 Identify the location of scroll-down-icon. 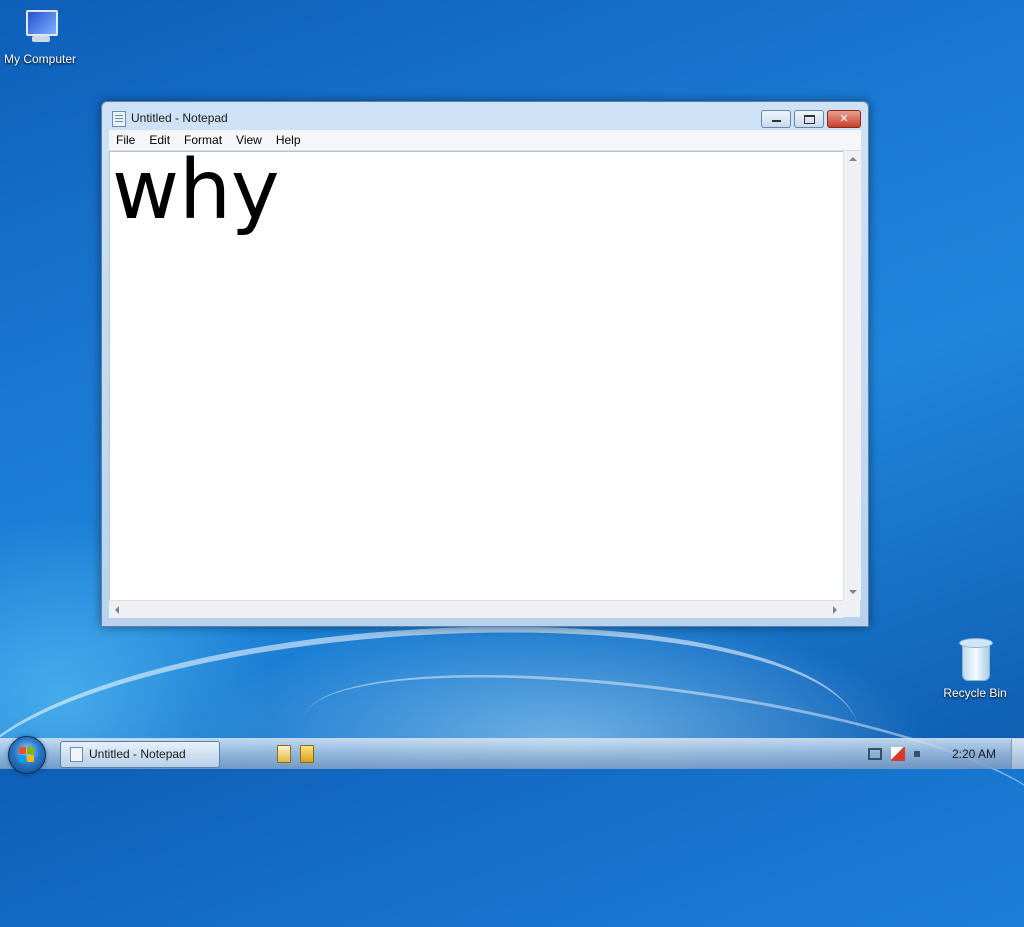
(853, 592).